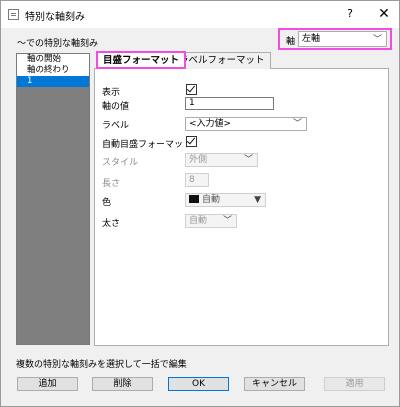 This screenshot has width=400, height=407. What do you see at coordinates (116, 107) in the screenshot?
I see `axis-value-label: 軸の値` at bounding box center [116, 107].